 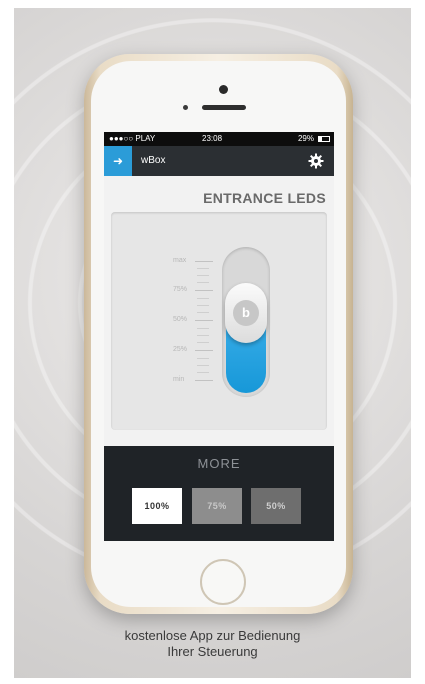 I want to click on scale-label-75: 75%, so click(x=180, y=289).